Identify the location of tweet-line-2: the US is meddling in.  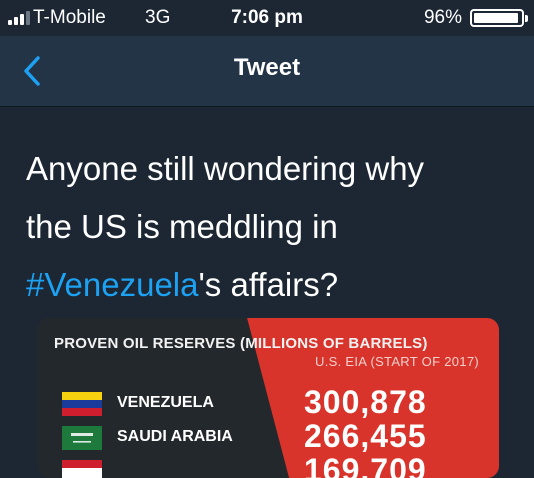
(182, 226).